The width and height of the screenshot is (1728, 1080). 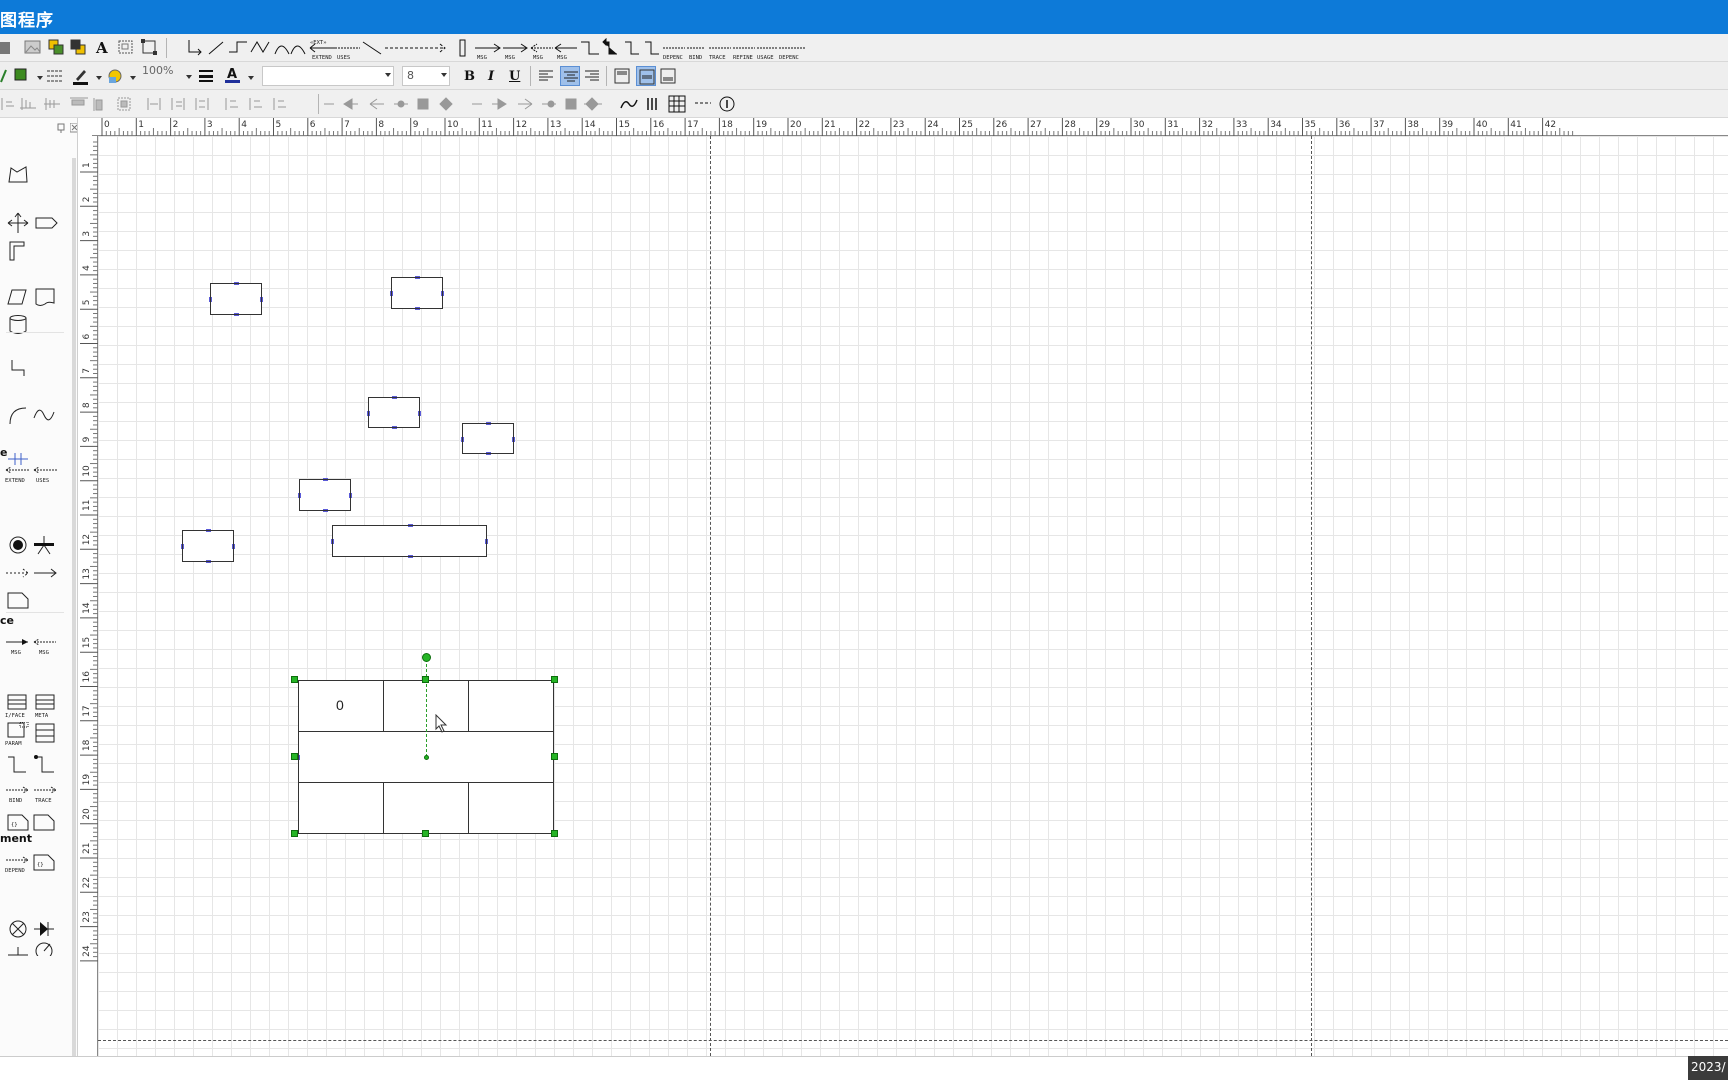 What do you see at coordinates (46, 297) in the screenshot?
I see `document-shape-icon` at bounding box center [46, 297].